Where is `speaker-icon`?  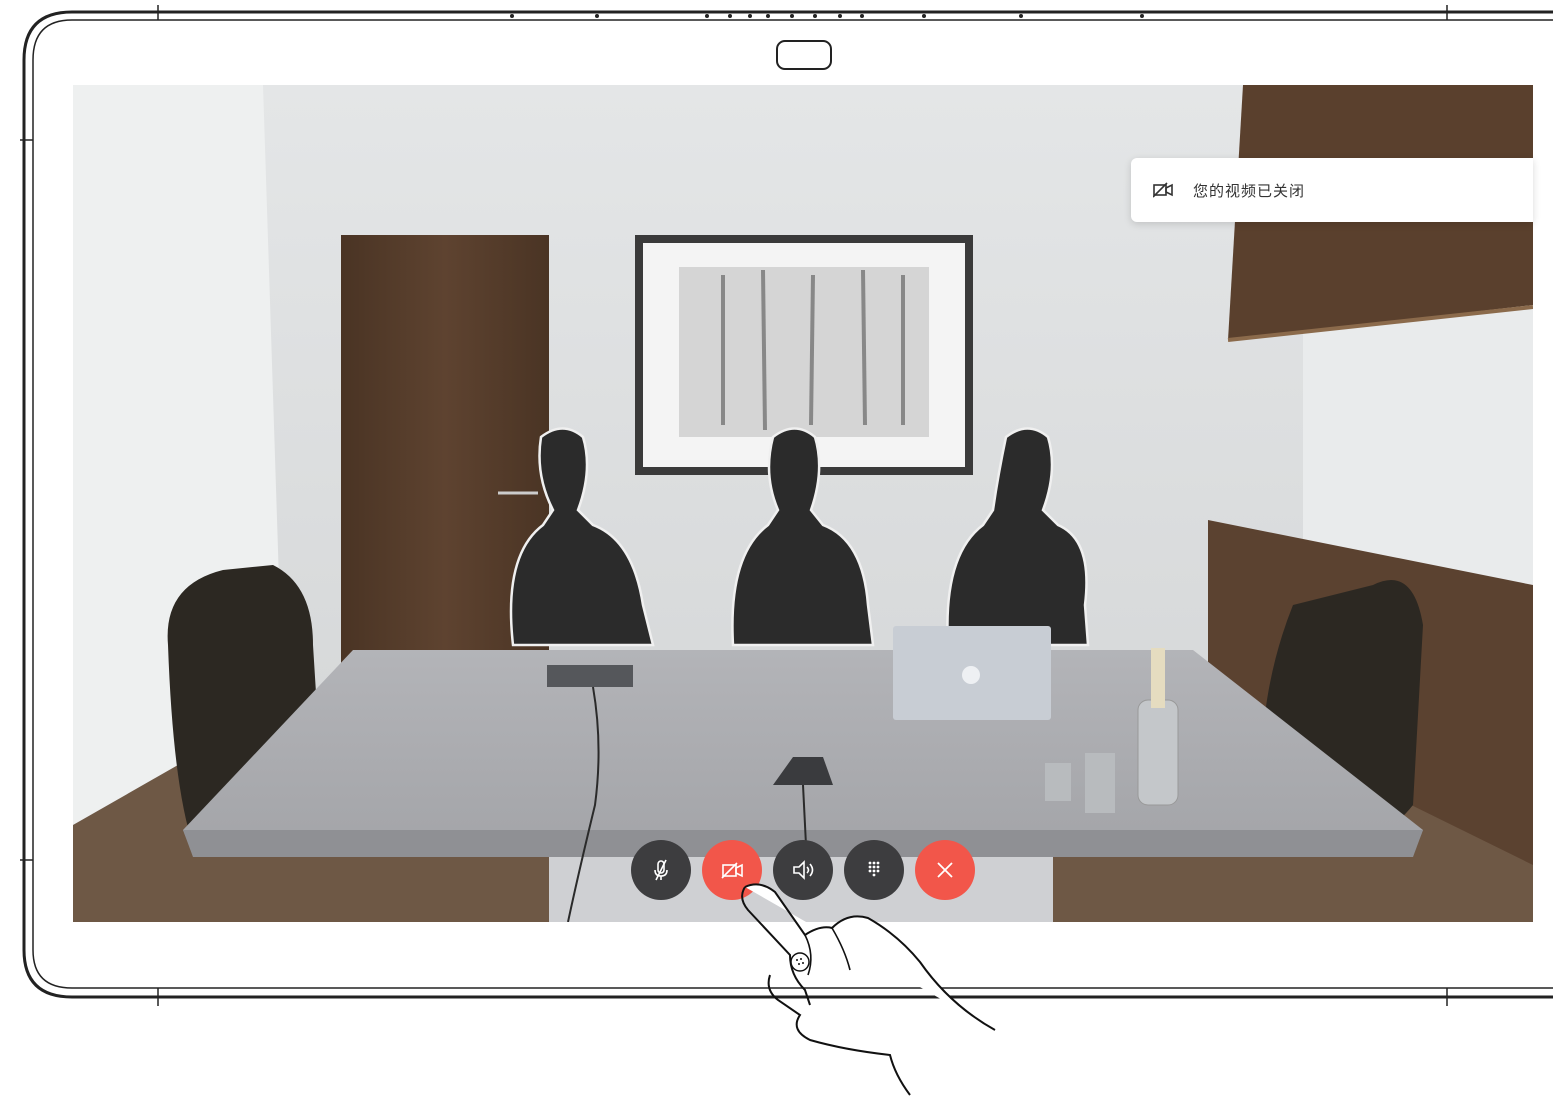
speaker-icon is located at coordinates (803, 870).